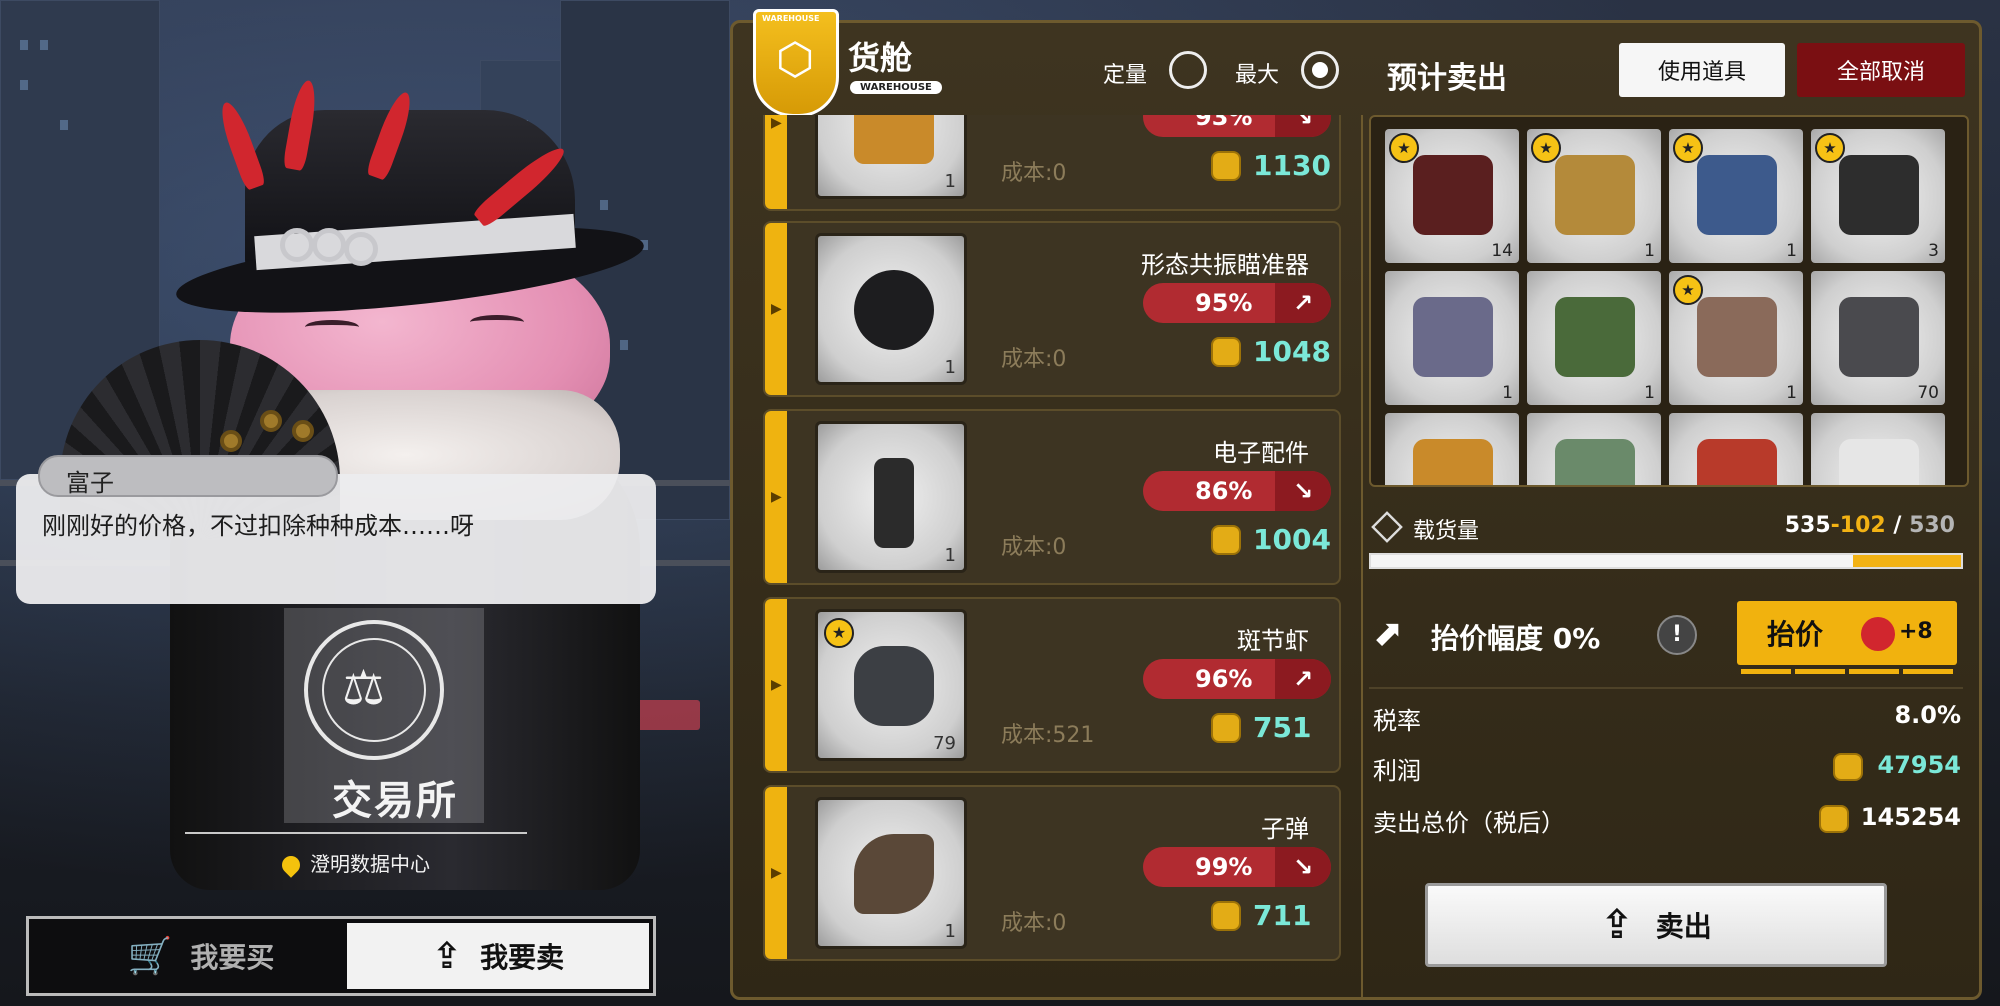 This screenshot has height=1006, width=2000. I want to click on hat-ring, so click(329, 245).